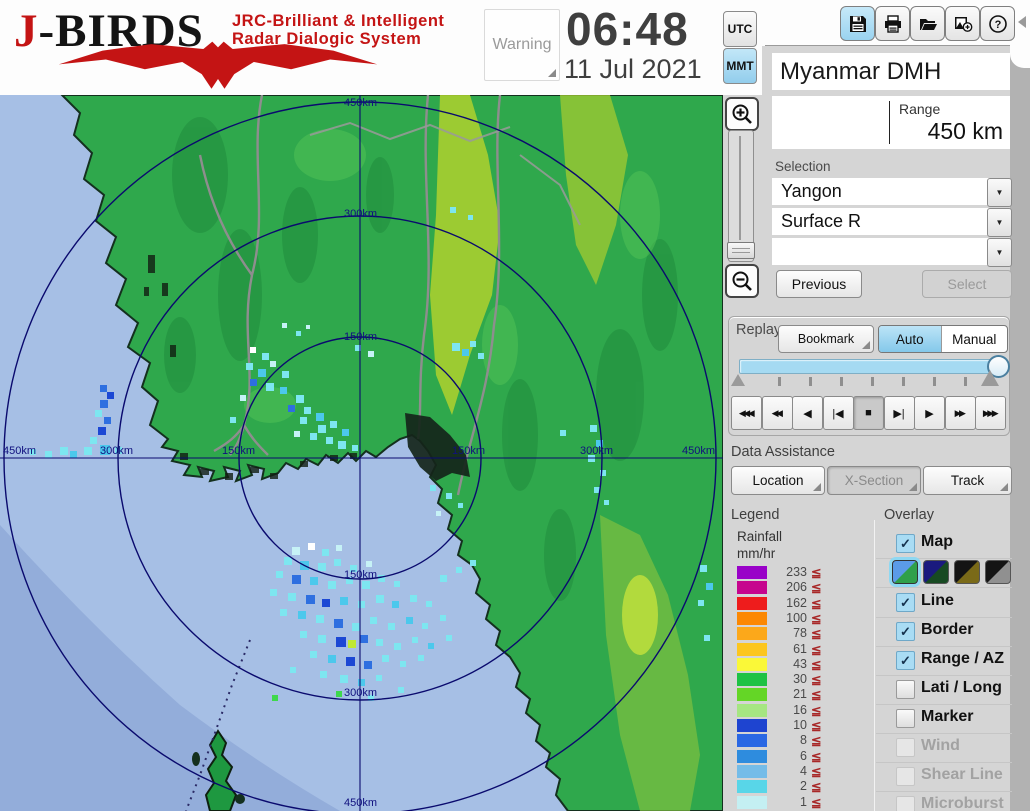 The height and width of the screenshot is (811, 1030). I want to click on mmt-button: MMT, so click(740, 66).